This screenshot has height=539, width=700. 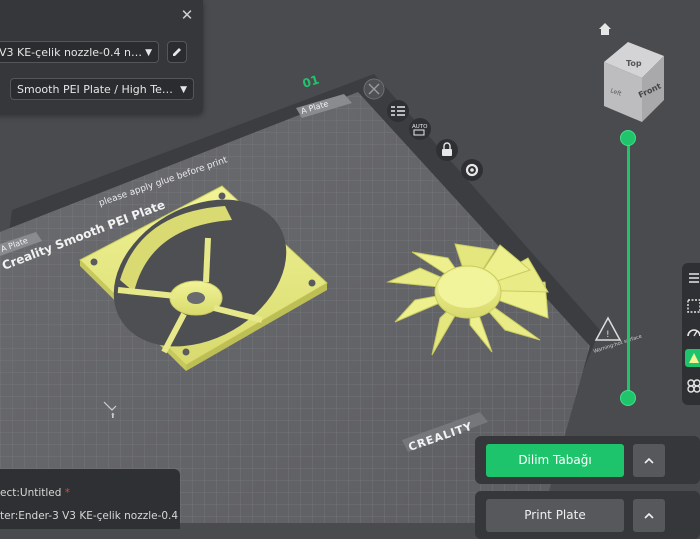 I want to click on project-line: ect:Untitled *, so click(x=35, y=493).